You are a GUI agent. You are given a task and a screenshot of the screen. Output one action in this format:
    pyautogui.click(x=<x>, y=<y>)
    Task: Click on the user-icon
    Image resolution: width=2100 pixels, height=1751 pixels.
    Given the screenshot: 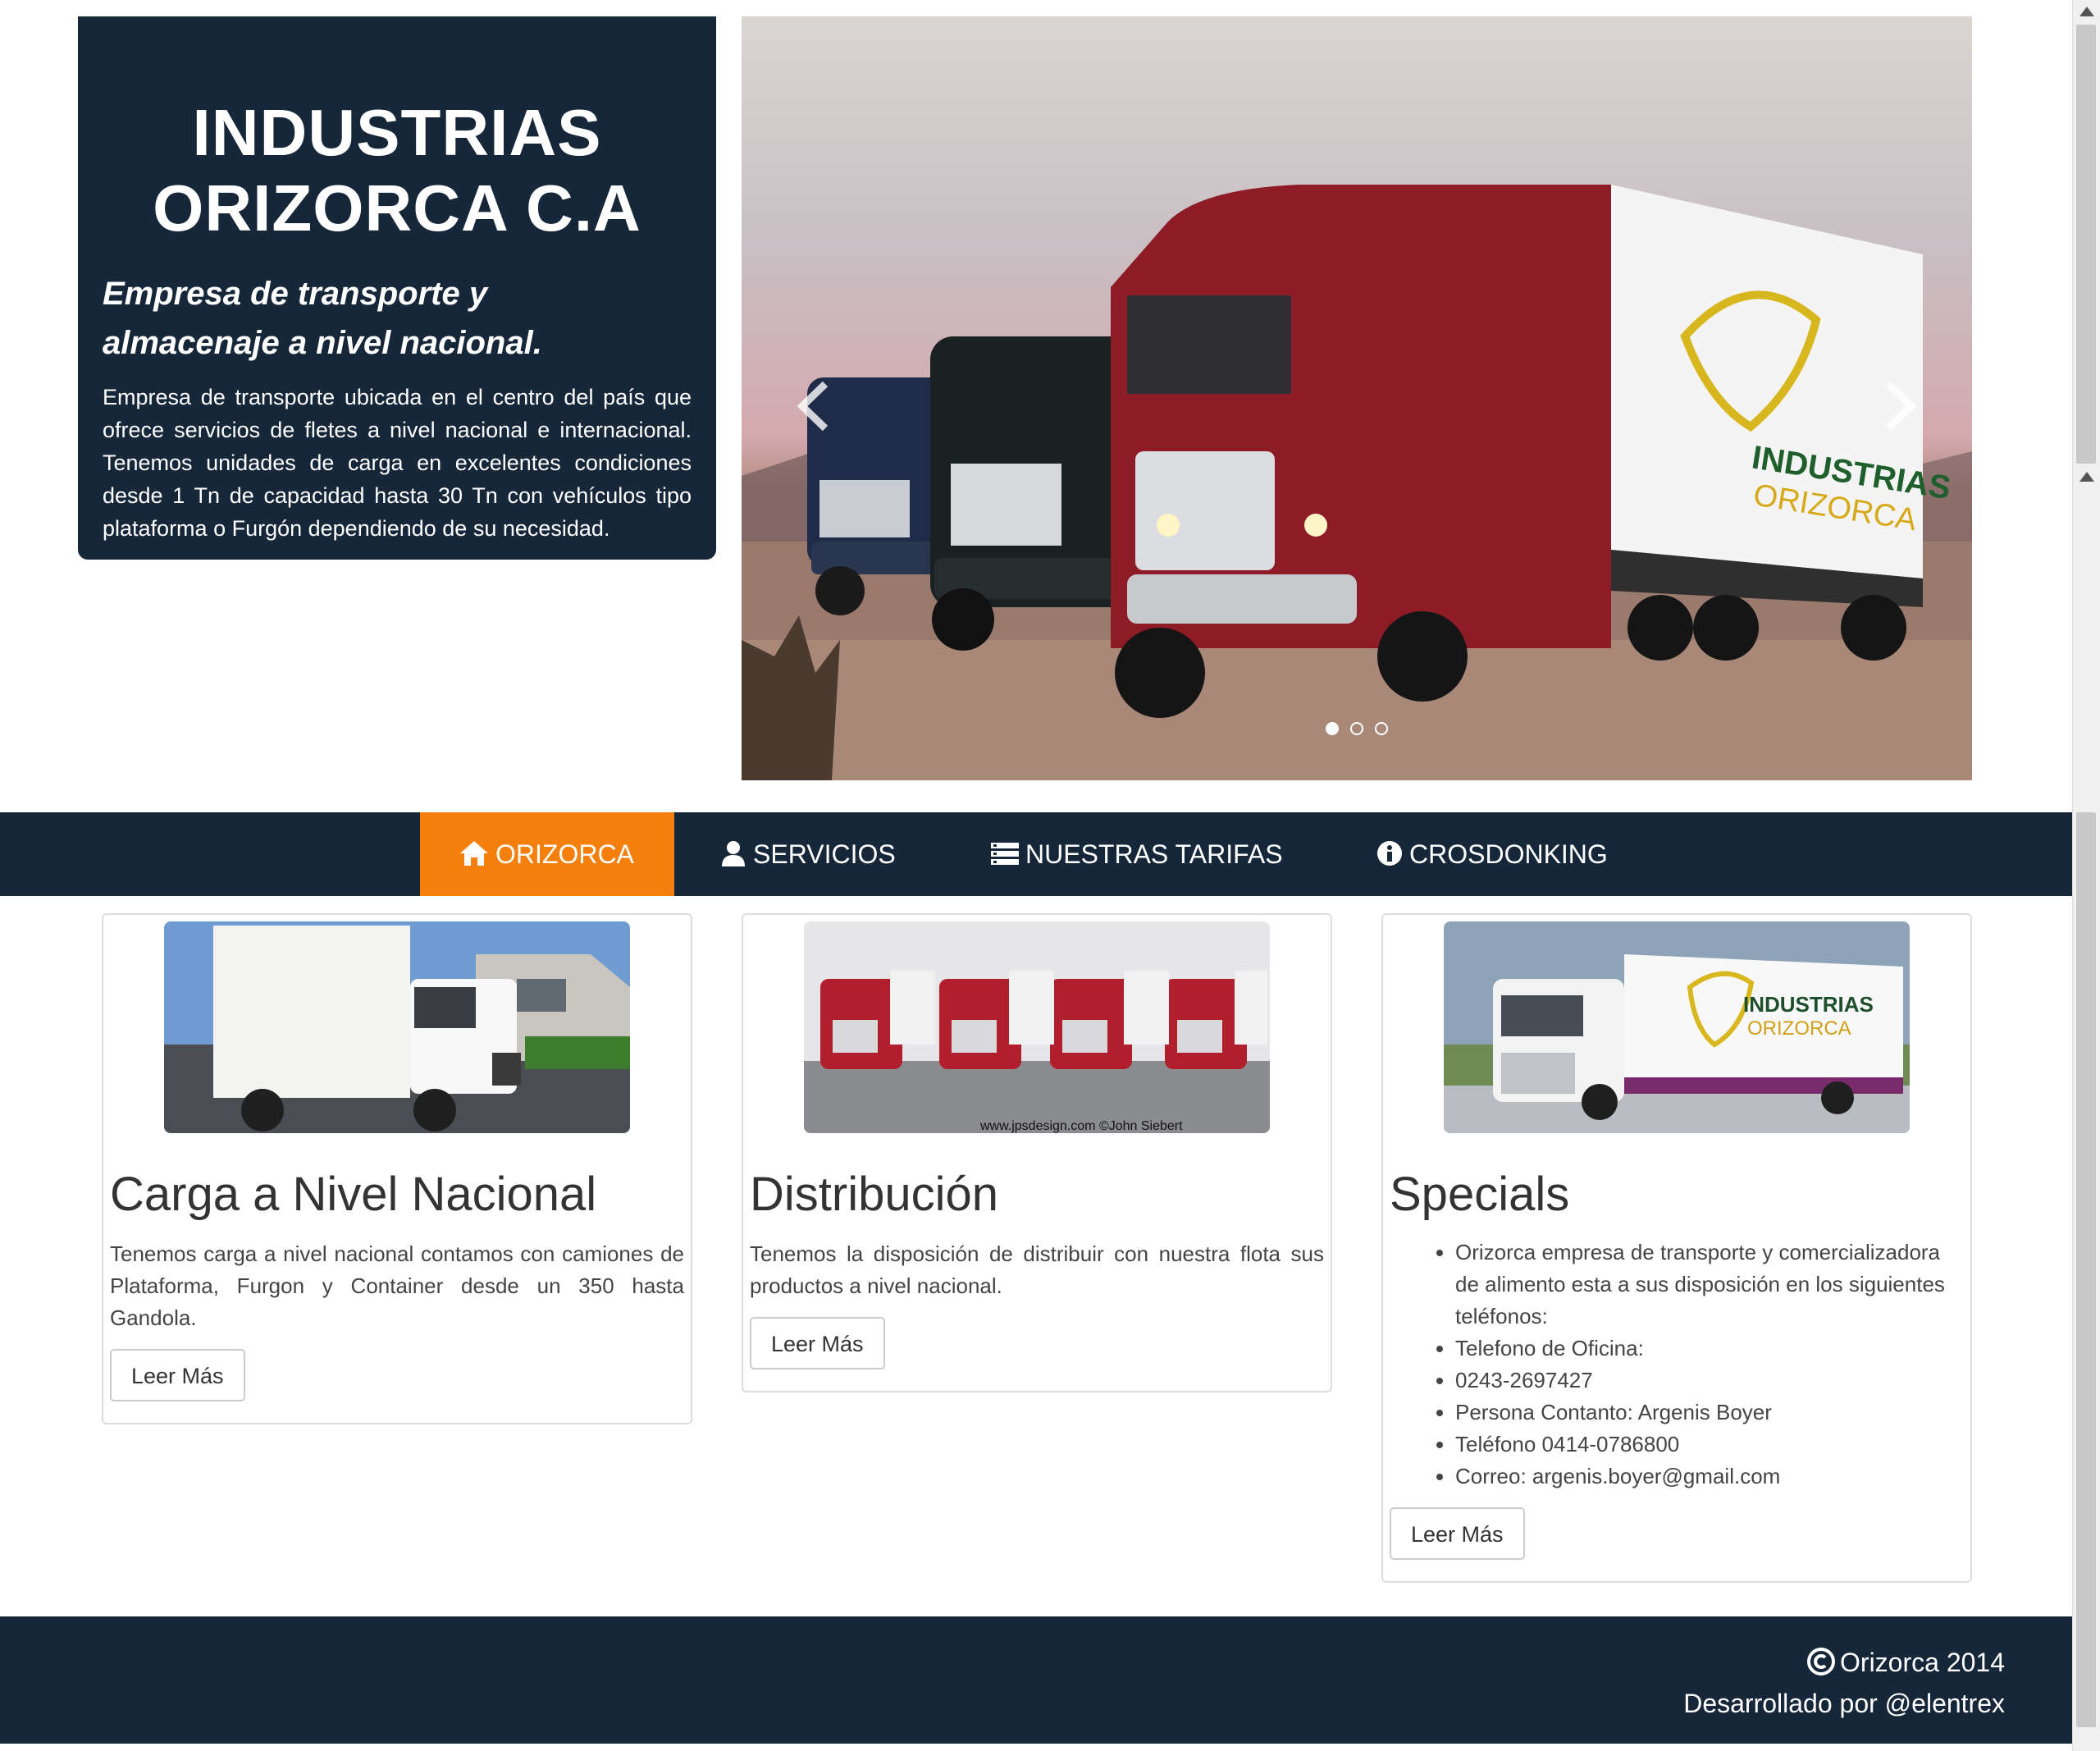 What is the action you would take?
    pyautogui.click(x=734, y=853)
    